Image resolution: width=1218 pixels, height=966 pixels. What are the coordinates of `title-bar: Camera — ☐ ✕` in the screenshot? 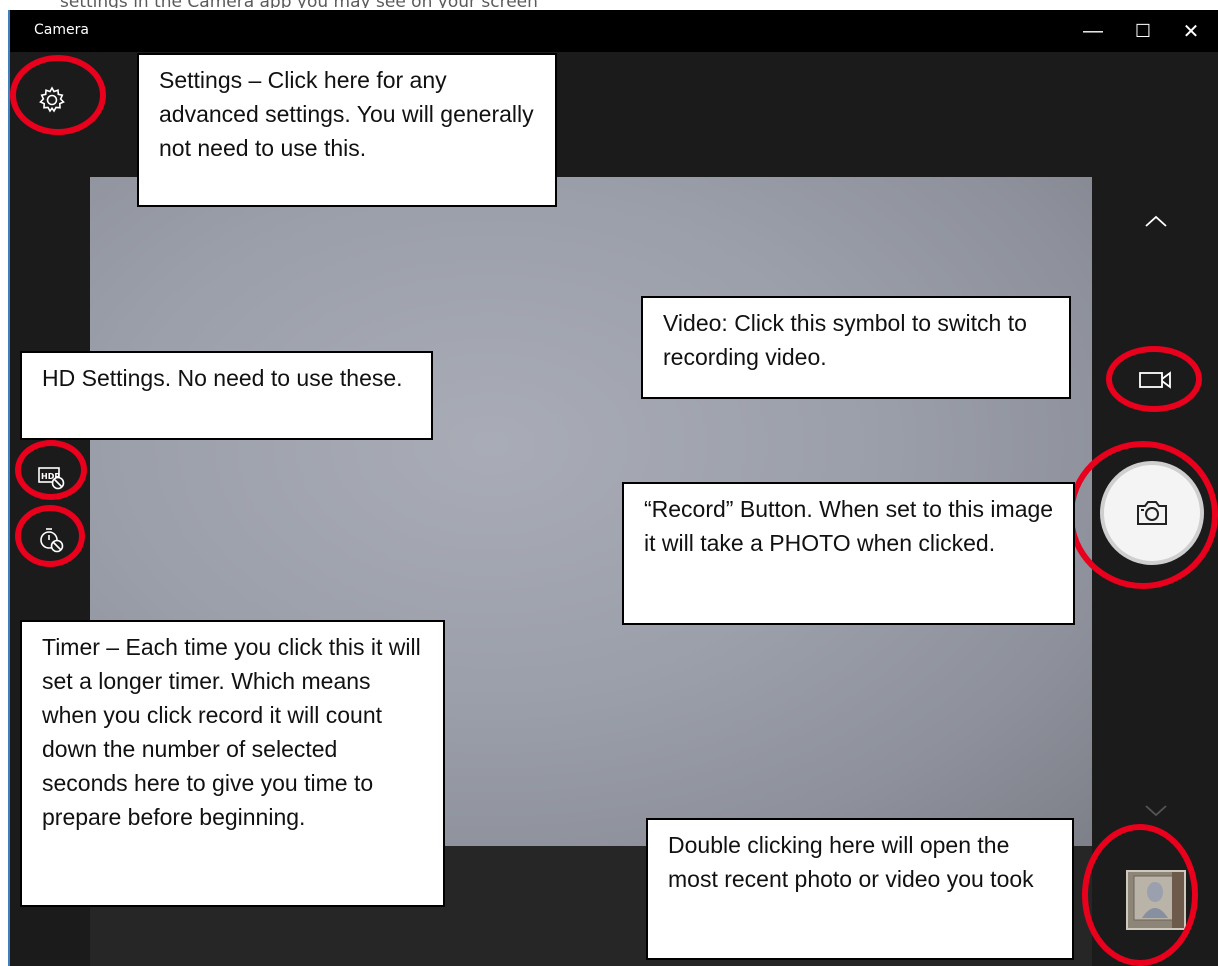 It's located at (614, 31).